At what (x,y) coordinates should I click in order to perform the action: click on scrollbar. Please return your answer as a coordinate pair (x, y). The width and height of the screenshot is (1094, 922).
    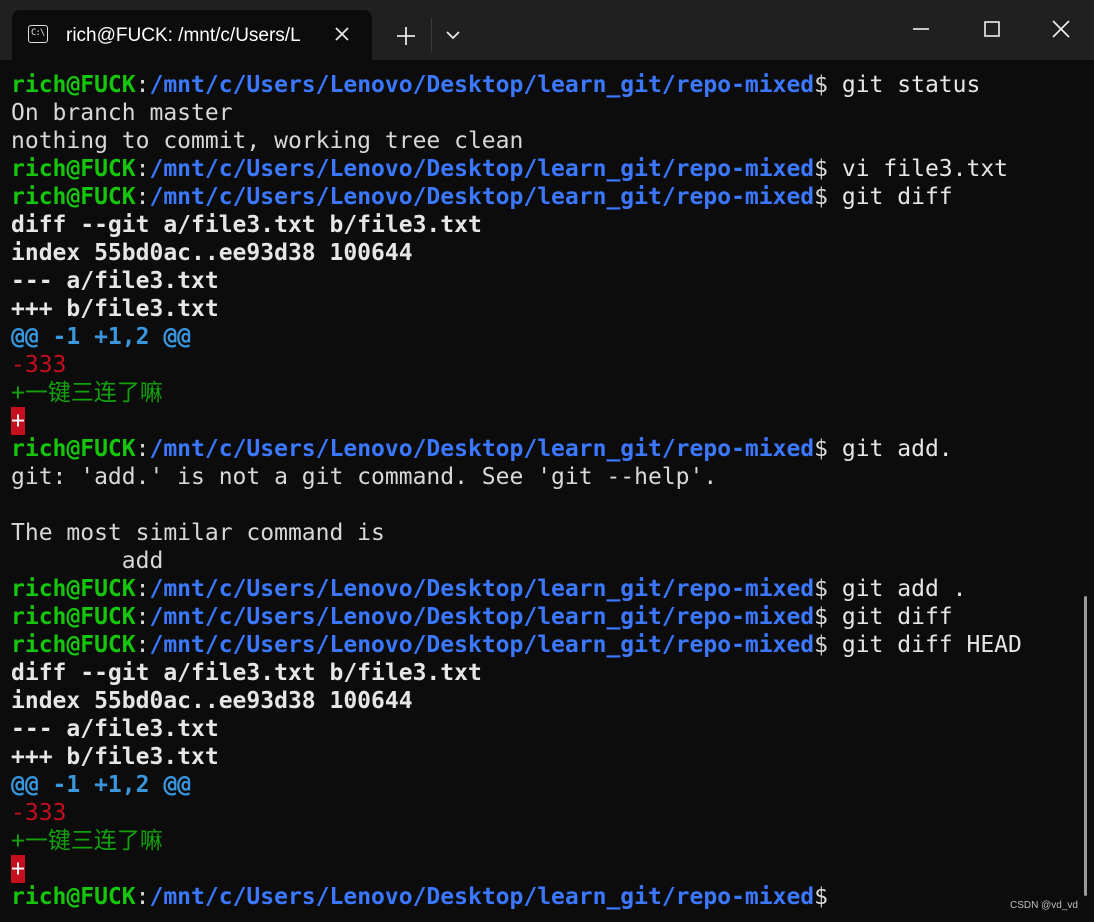
    Looking at the image, I should click on (1085, 746).